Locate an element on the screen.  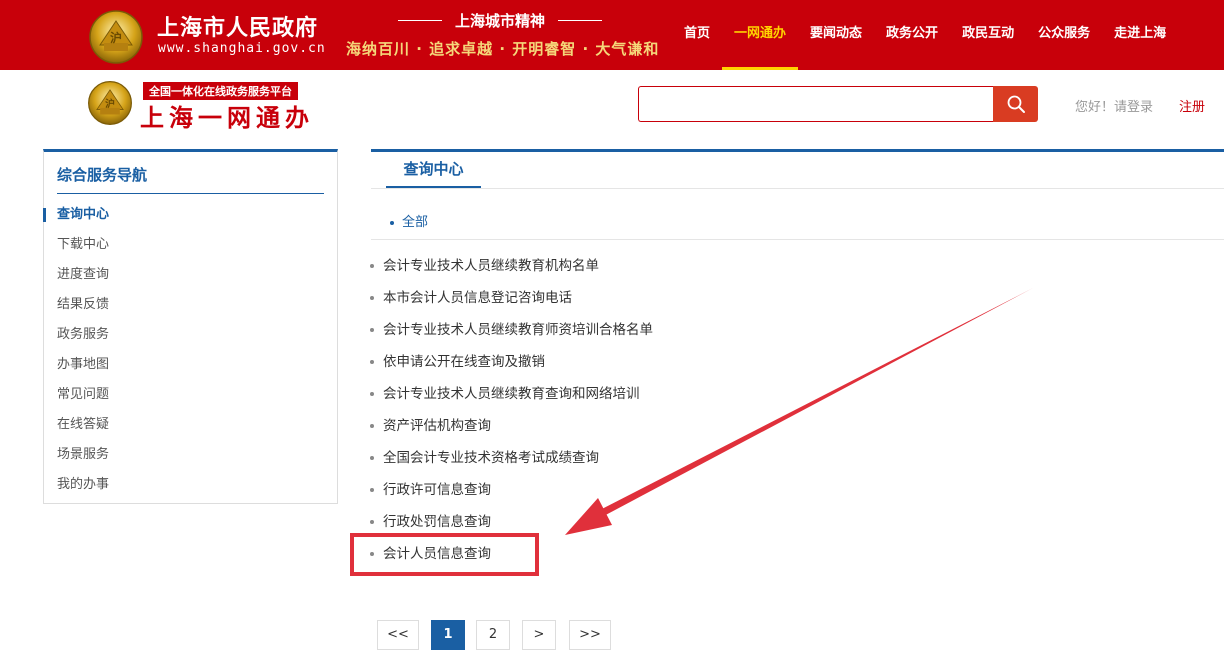
sidebar-item-result-feedback: 结果反馈 is located at coordinates (190, 308).